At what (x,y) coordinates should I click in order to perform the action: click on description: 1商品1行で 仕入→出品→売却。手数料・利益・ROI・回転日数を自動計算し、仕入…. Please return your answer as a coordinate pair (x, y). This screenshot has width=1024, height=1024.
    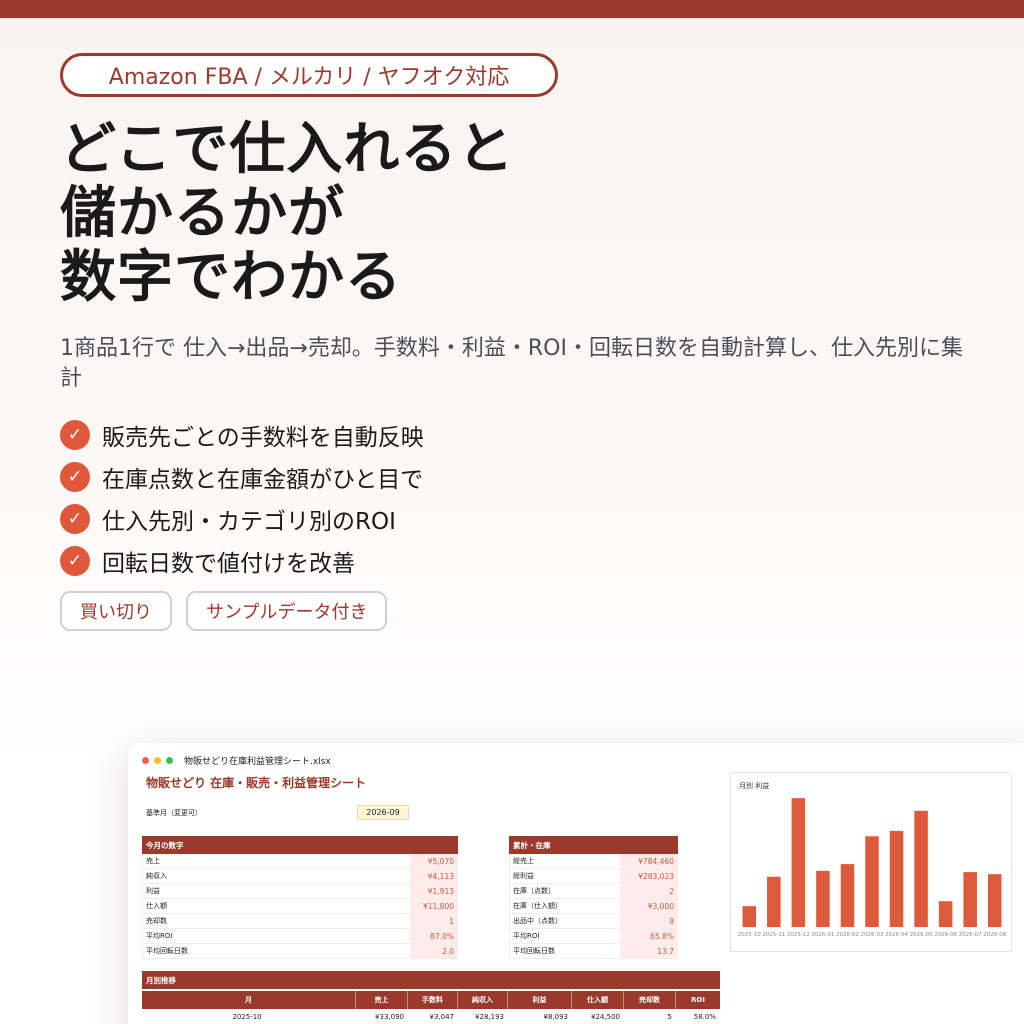
    Looking at the image, I should click on (511, 363).